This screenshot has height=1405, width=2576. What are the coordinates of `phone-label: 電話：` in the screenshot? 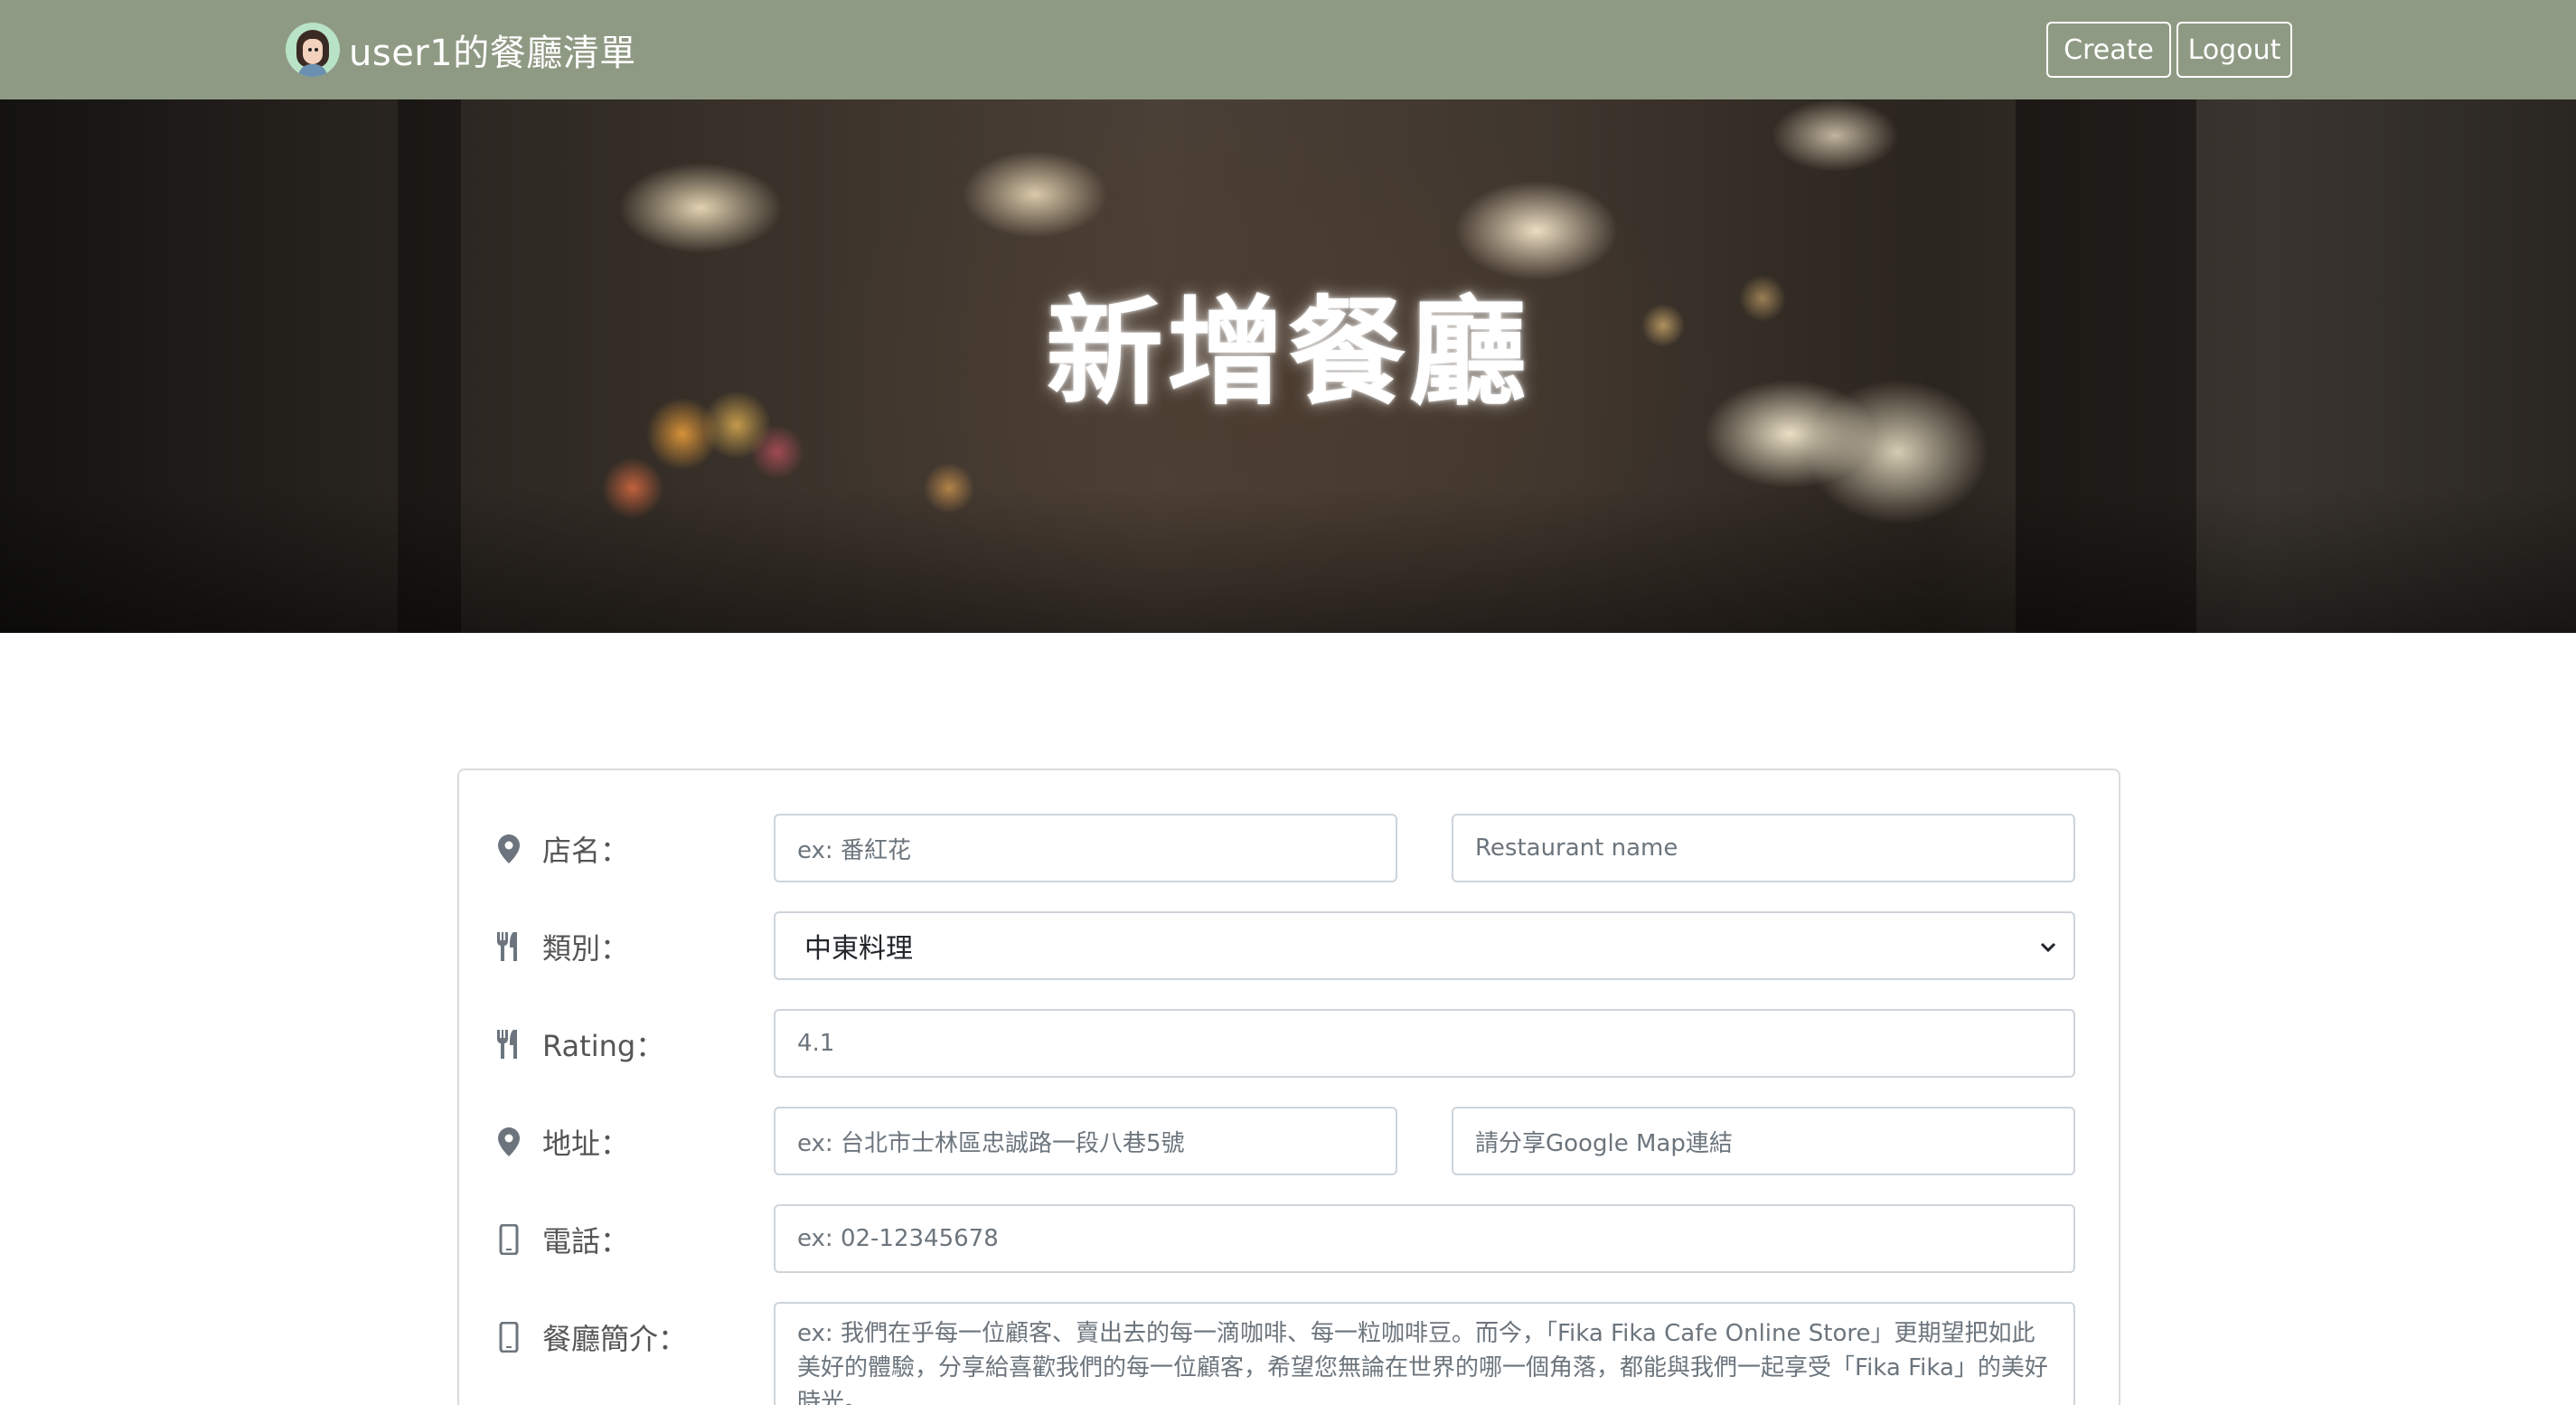 It's located at (562, 1239).